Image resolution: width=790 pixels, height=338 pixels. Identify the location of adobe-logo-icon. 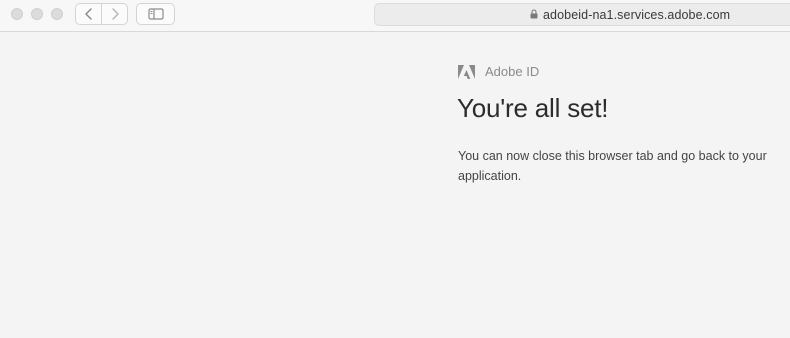
(466, 71).